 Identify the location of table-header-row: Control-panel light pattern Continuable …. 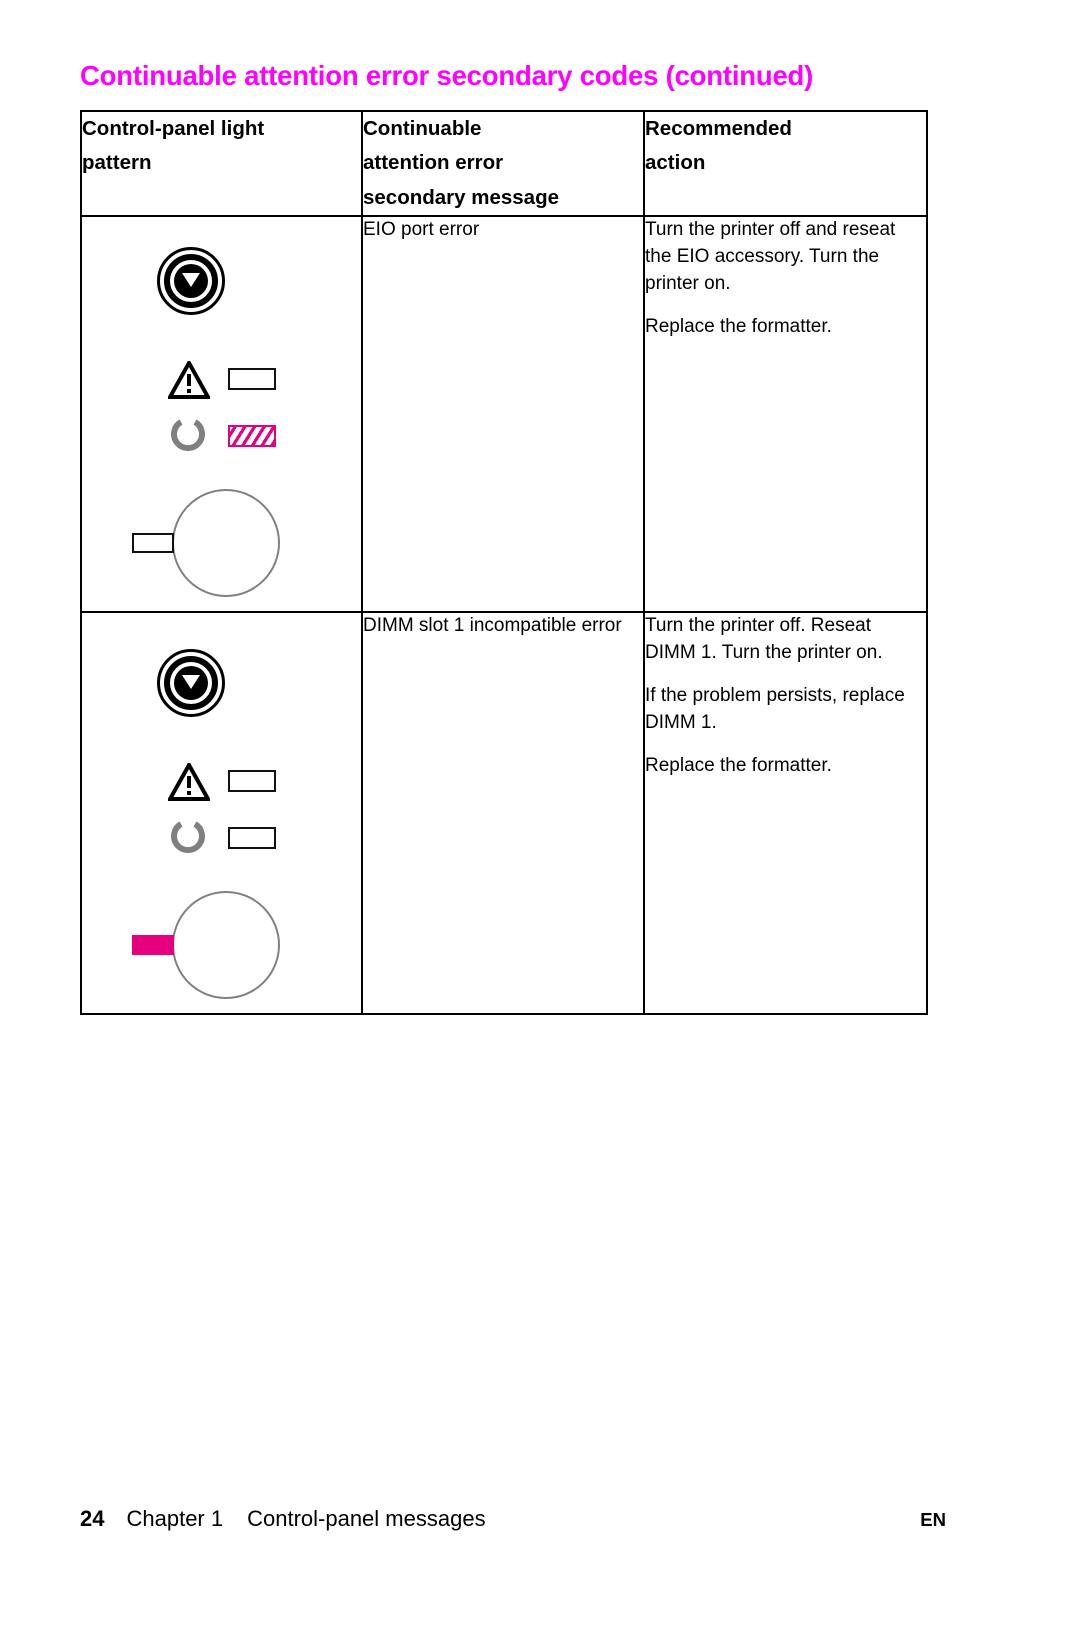
(504, 163).